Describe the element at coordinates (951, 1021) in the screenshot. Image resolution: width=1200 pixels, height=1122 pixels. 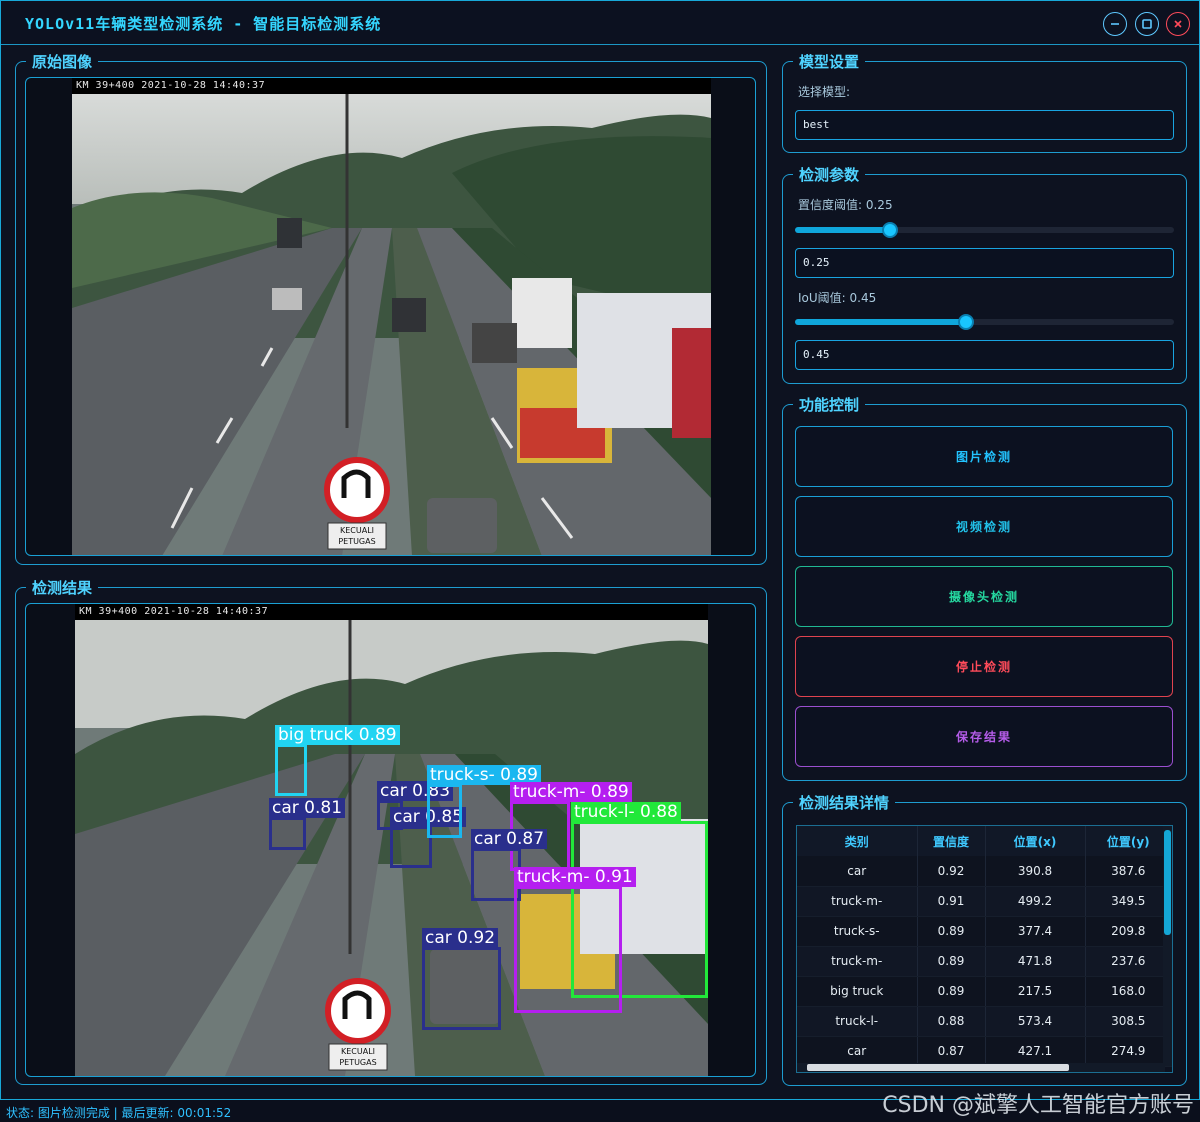
I see `table-cell: 0.88` at that location.